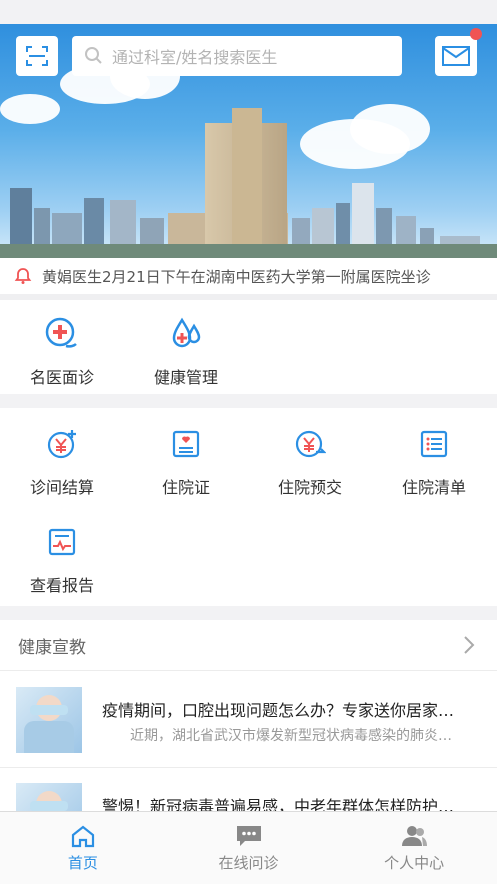 This screenshot has width=497, height=884. I want to click on mail-icon, so click(456, 56).